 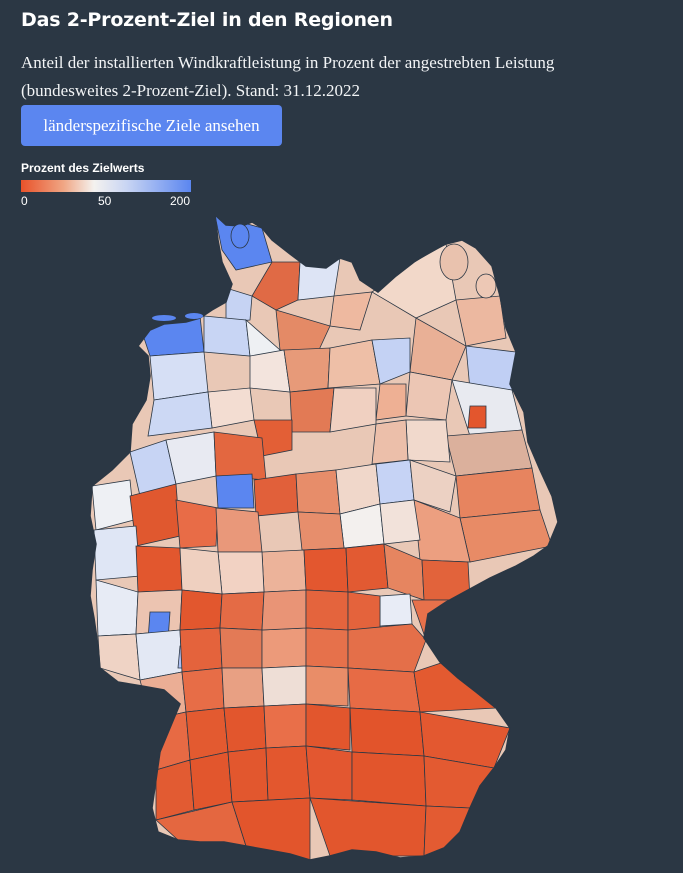 What do you see at coordinates (151, 125) in the screenshot?
I see `country-targets-button: länderspezifische Ziele ansehen` at bounding box center [151, 125].